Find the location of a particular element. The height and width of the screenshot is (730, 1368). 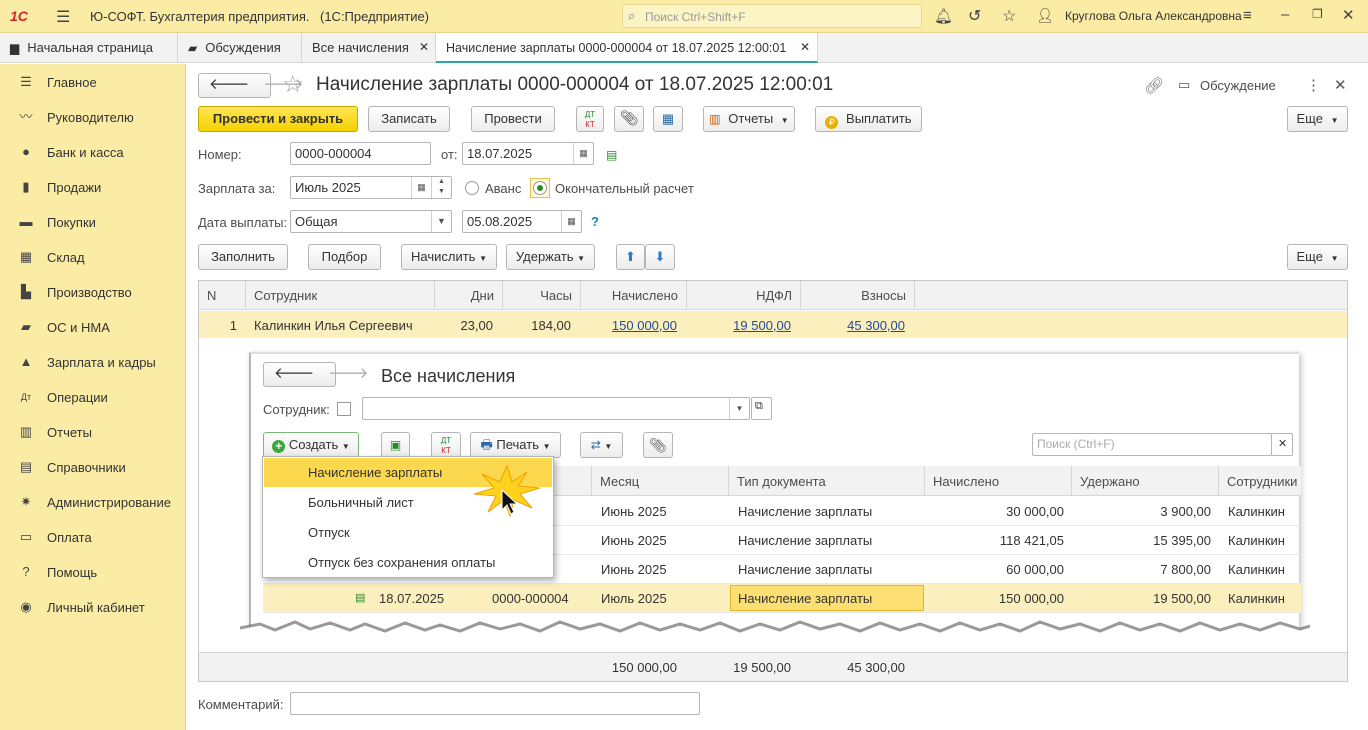

pay-date-field: 05.08.2025 ▦ is located at coordinates (522, 221).